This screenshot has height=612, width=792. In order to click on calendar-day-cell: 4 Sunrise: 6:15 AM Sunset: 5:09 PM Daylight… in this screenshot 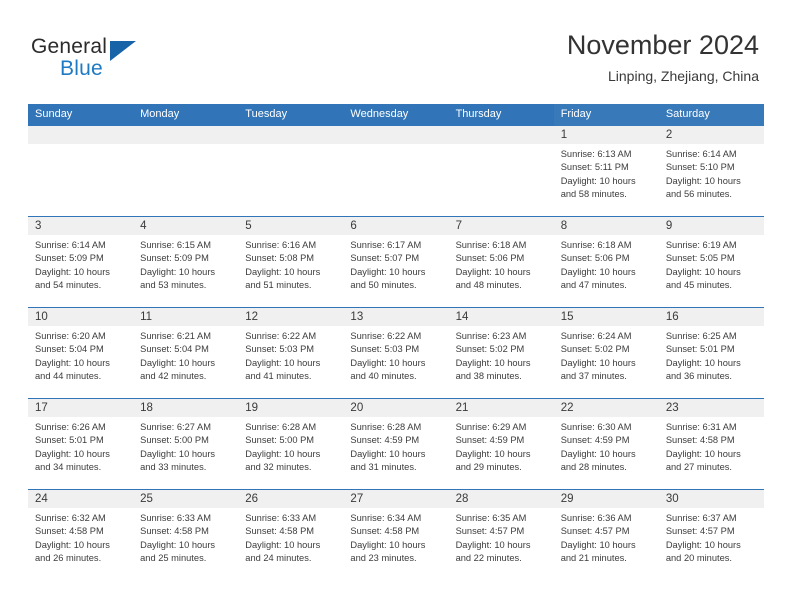, I will do `click(186, 262)`.